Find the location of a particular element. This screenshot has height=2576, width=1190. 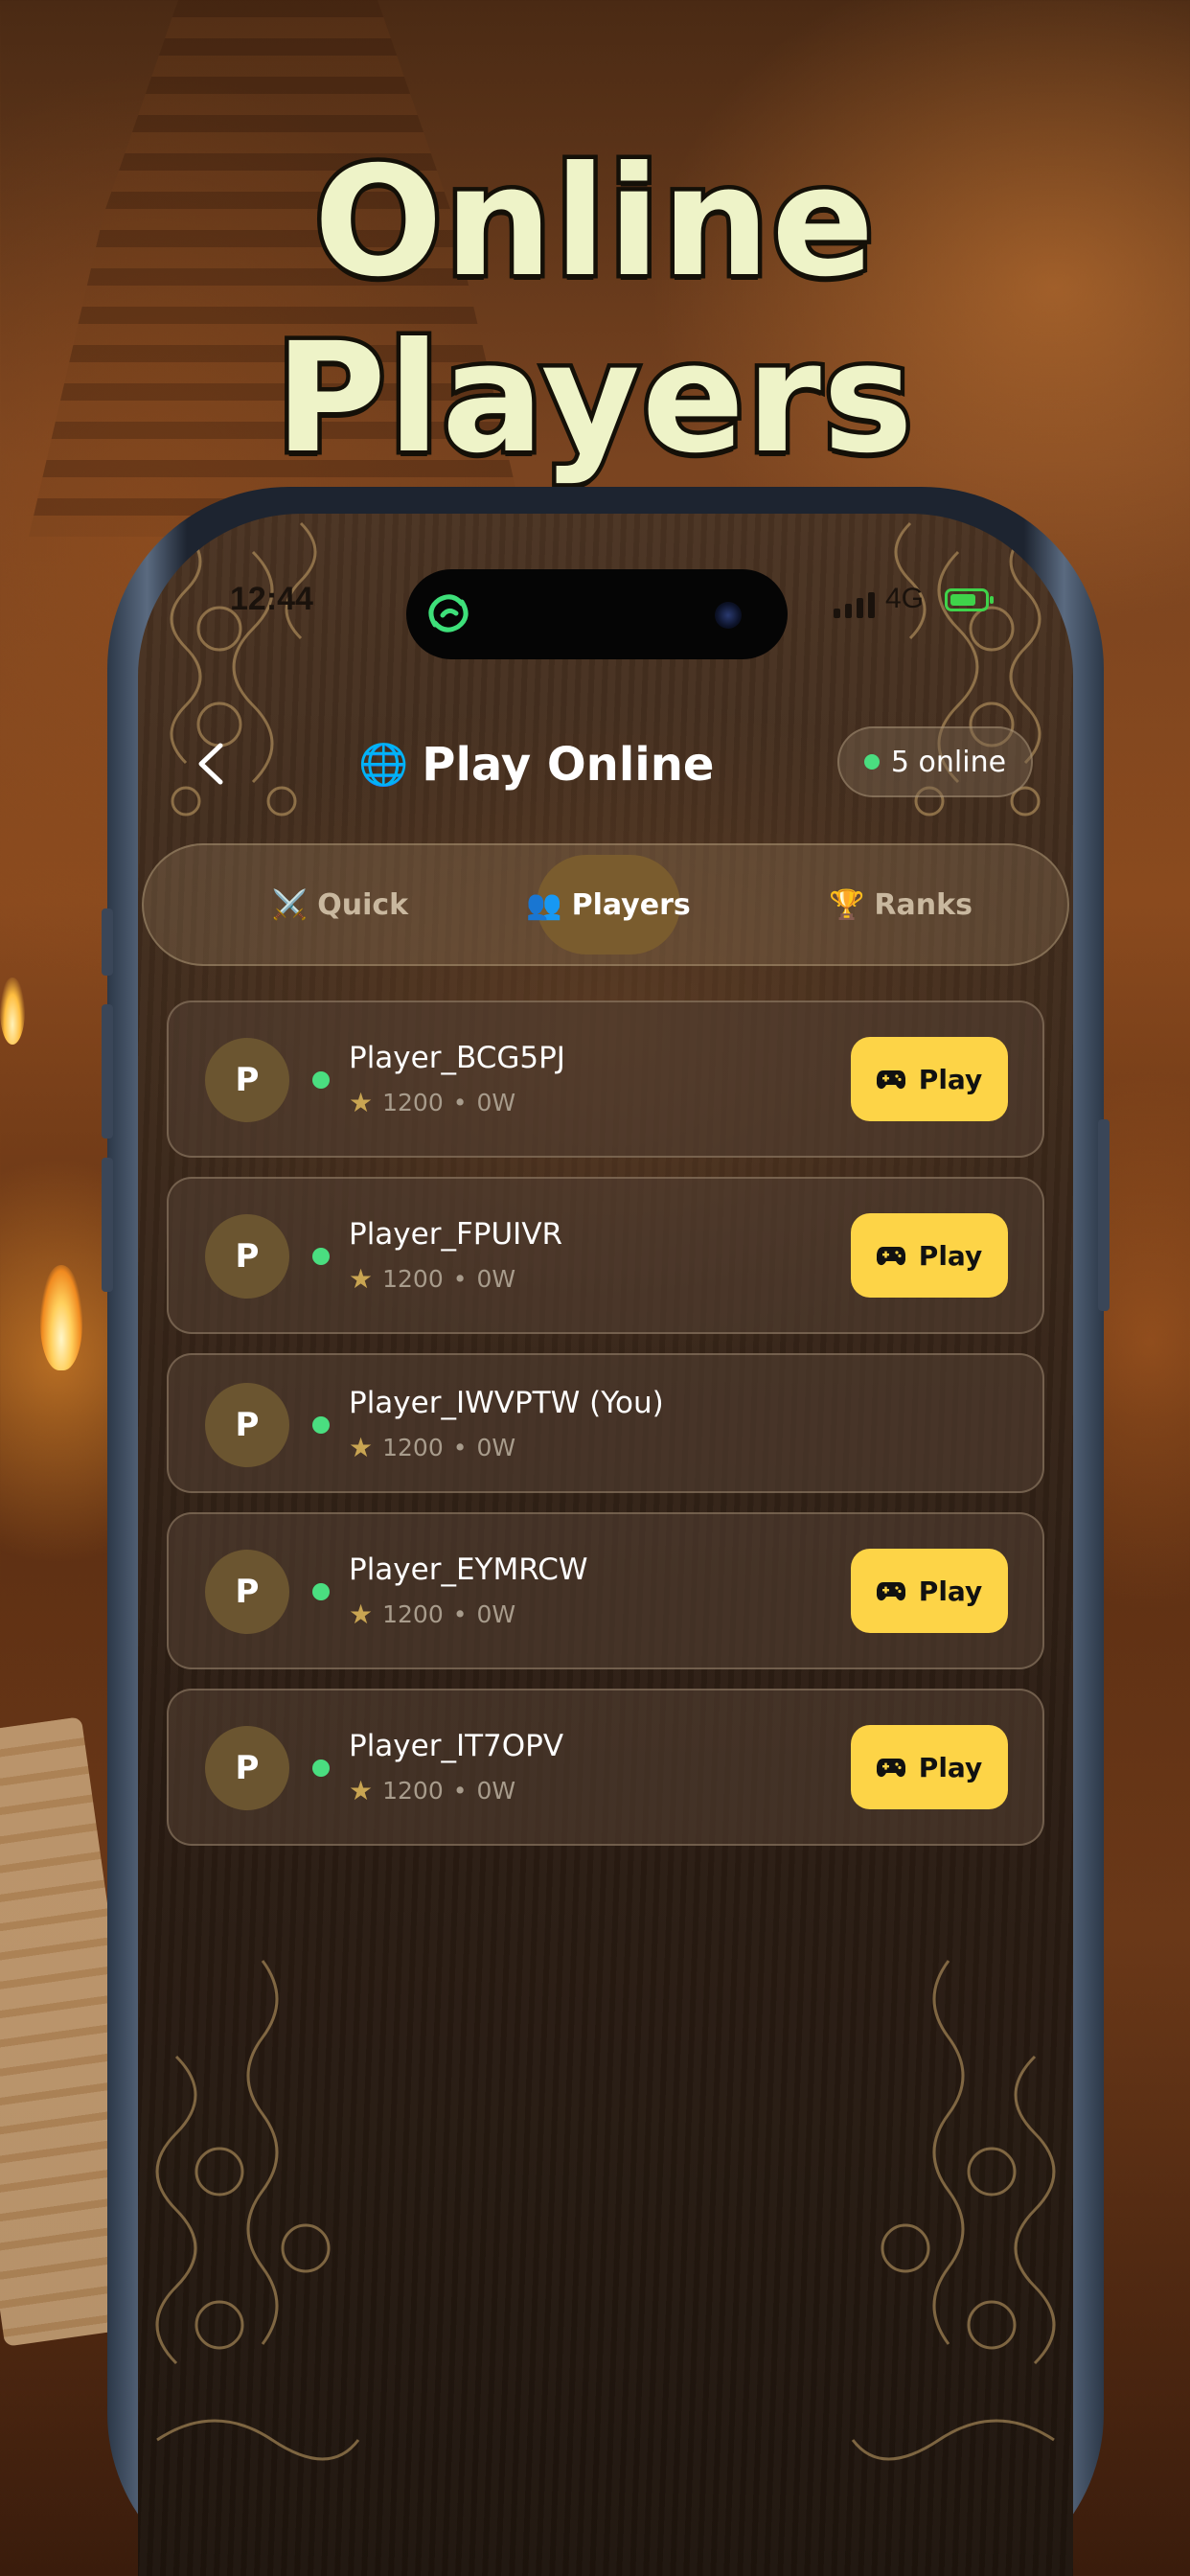

battery-charging-icon is located at coordinates (969, 599).